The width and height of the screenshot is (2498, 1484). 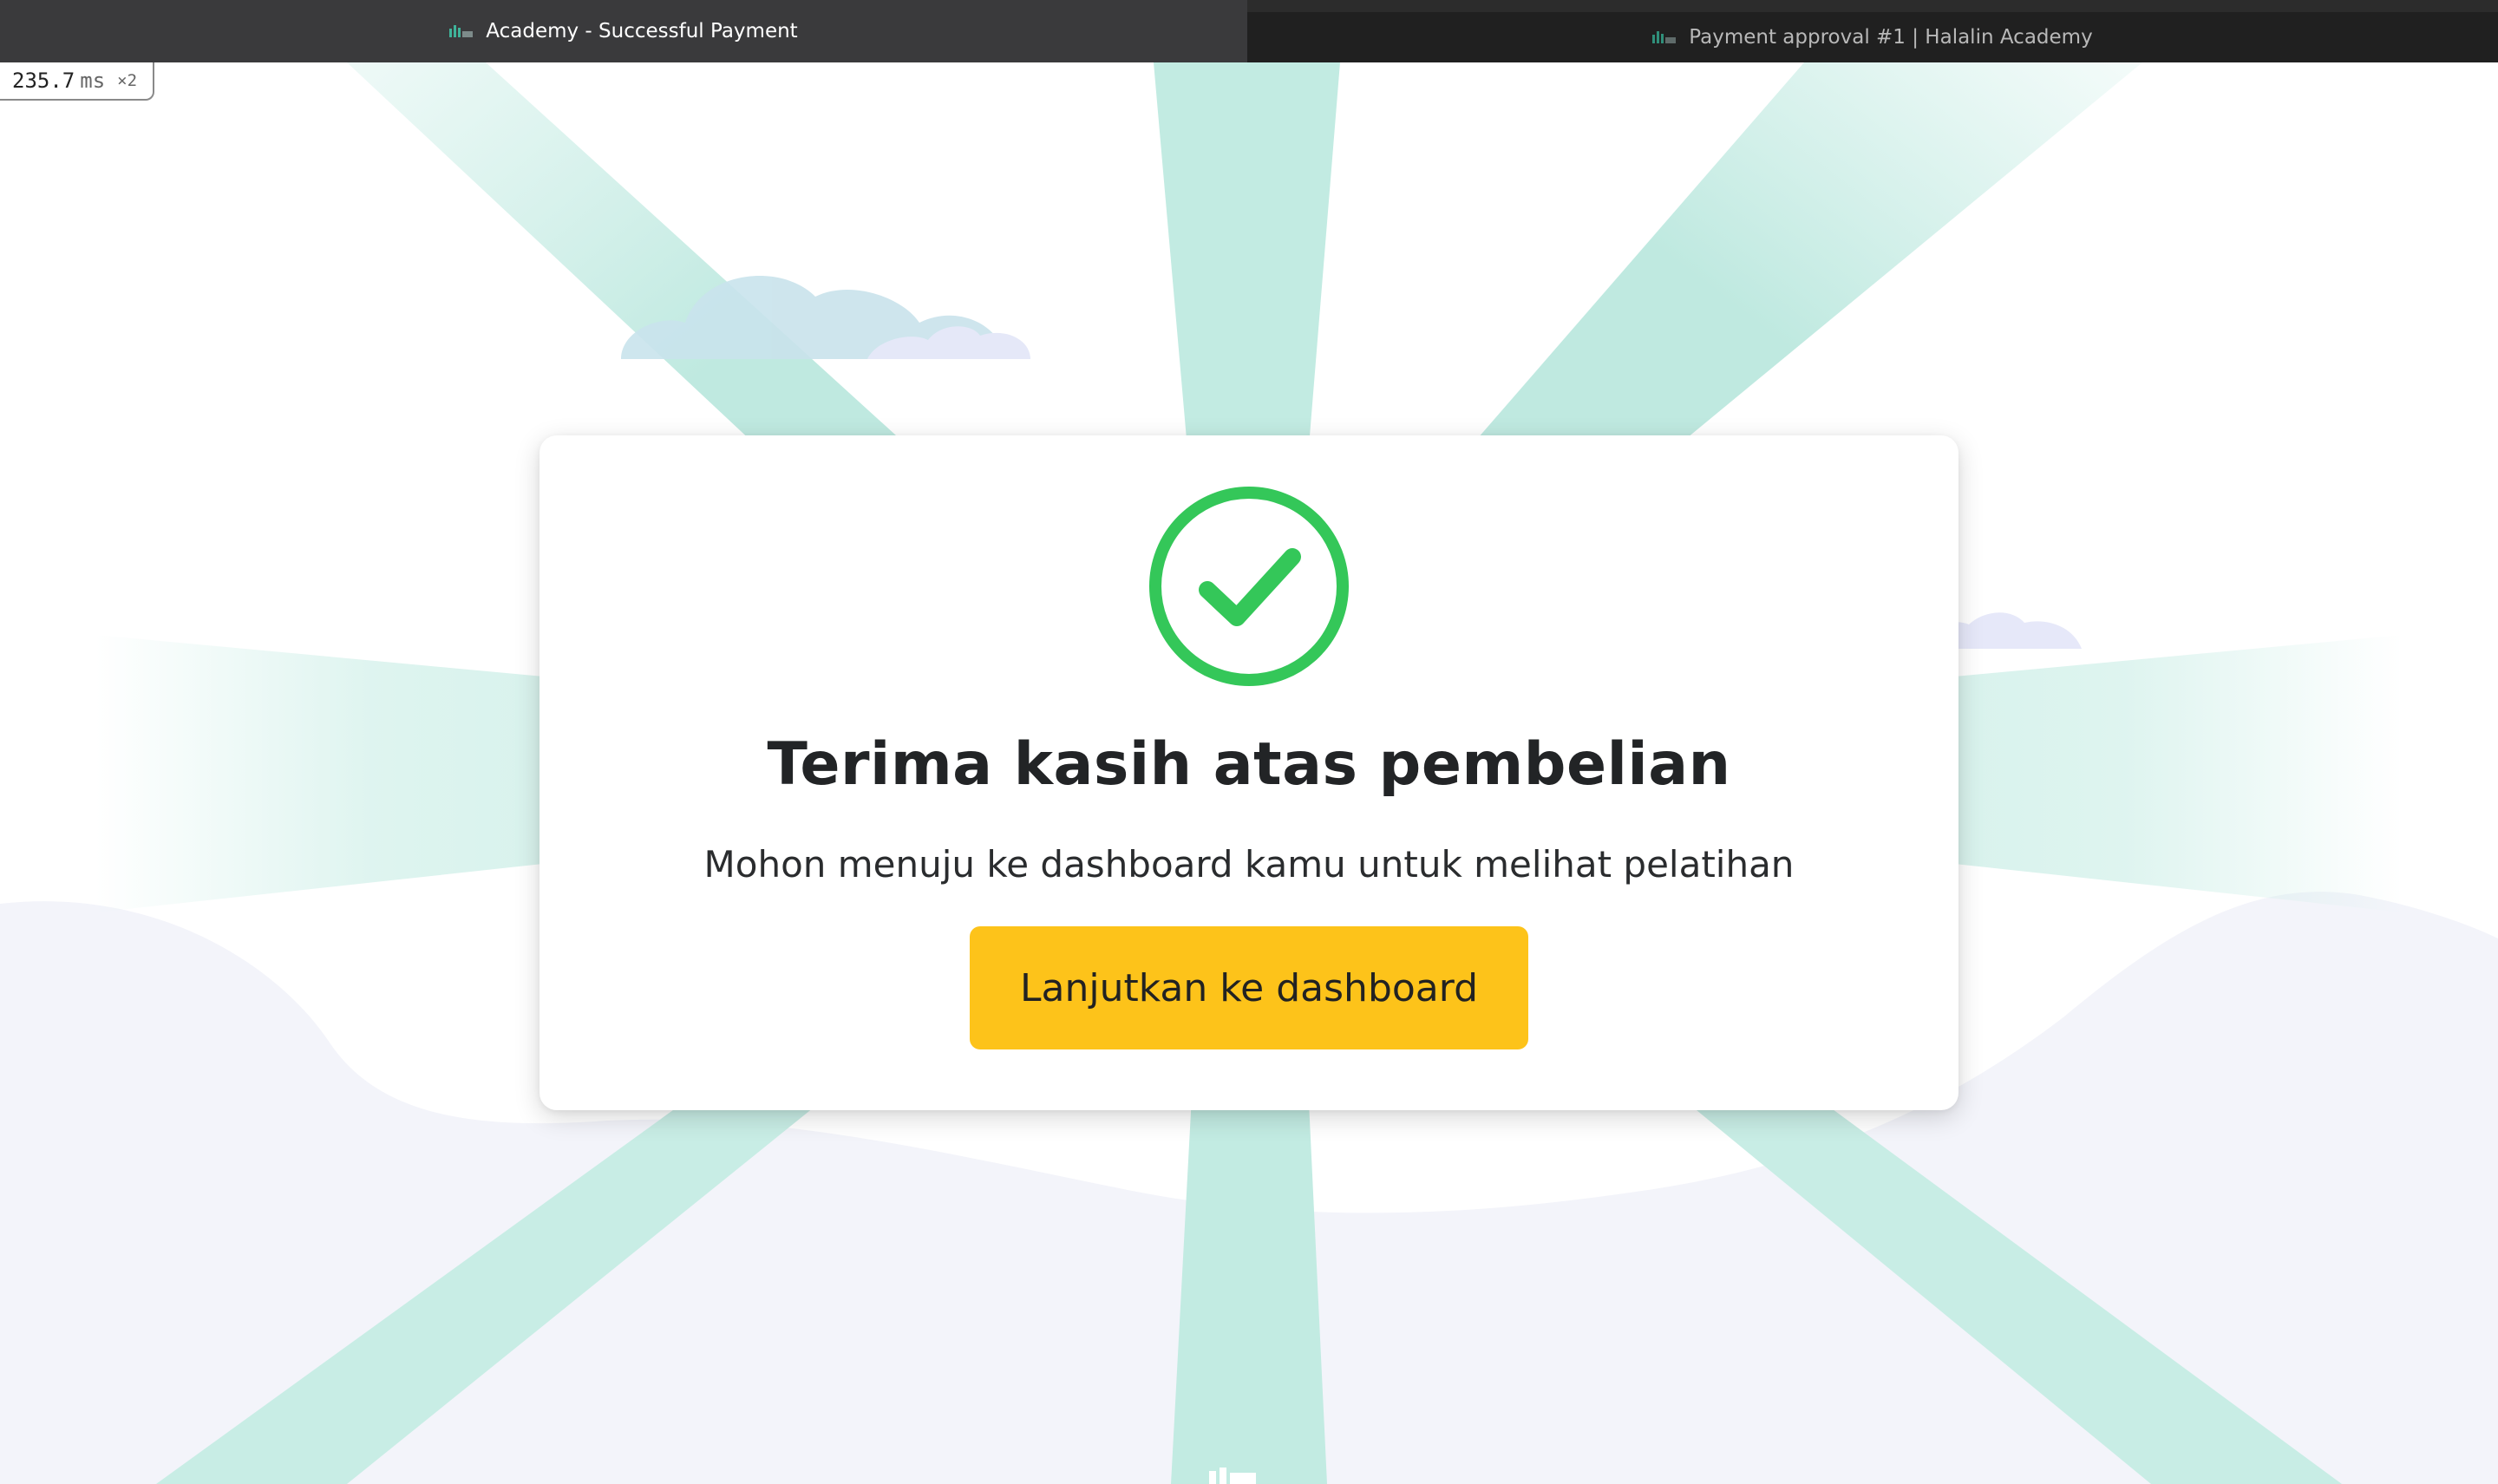 I want to click on perf-multiplier: ×2, so click(x=127, y=81).